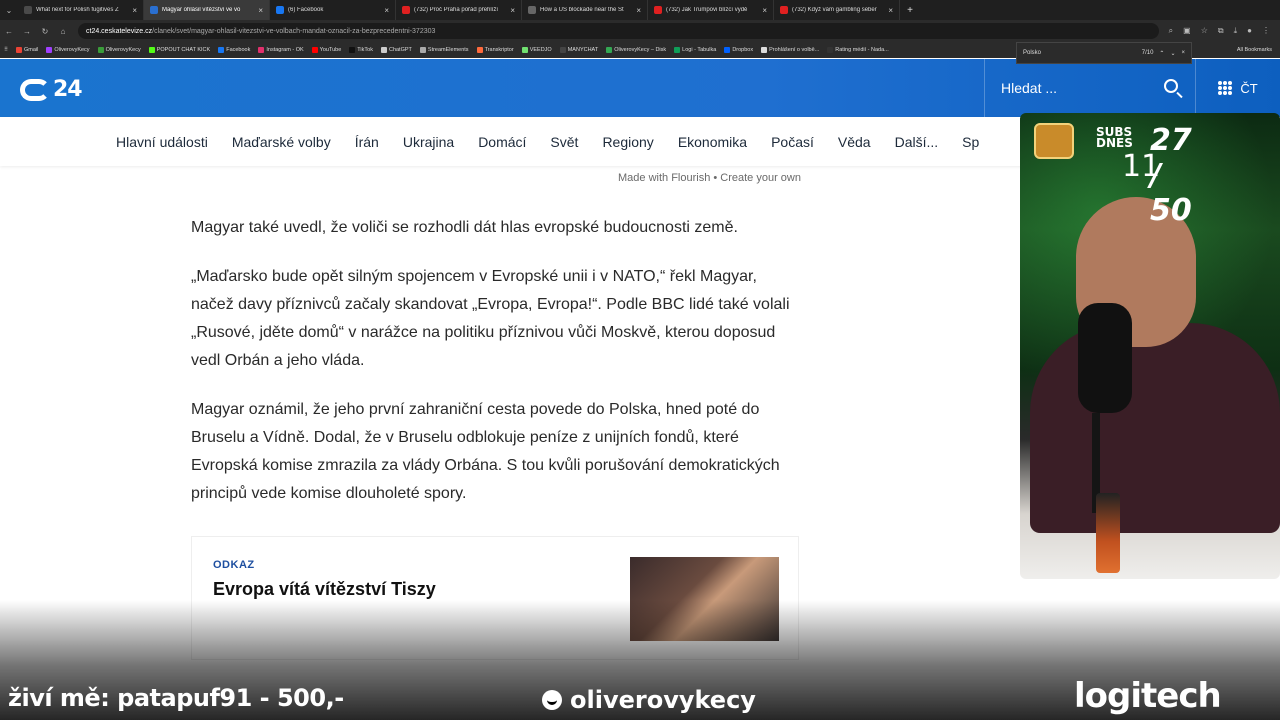 This screenshot has height=720, width=1280. I want to click on reload-icon: ↻, so click(45, 31).